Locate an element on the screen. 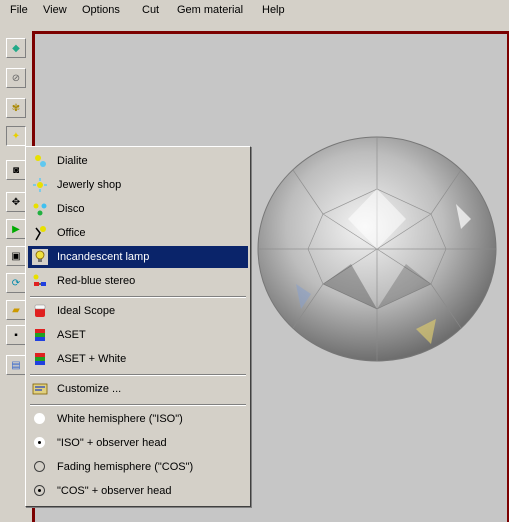 The height and width of the screenshot is (522, 509). stereo-glasses-icon is located at coordinates (39, 280).